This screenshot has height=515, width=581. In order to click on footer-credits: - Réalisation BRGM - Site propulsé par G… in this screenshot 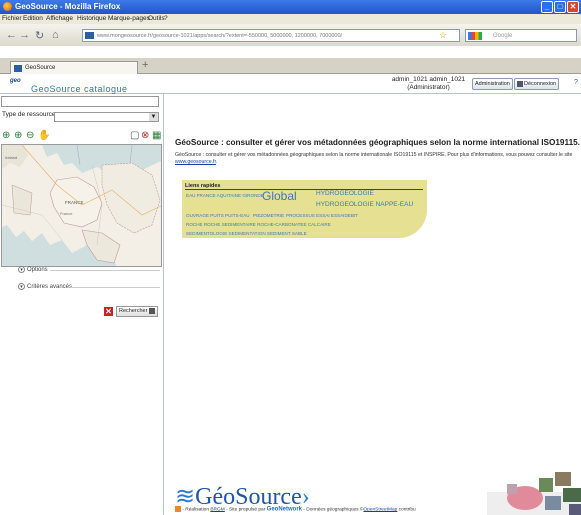, I will do `click(295, 509)`.